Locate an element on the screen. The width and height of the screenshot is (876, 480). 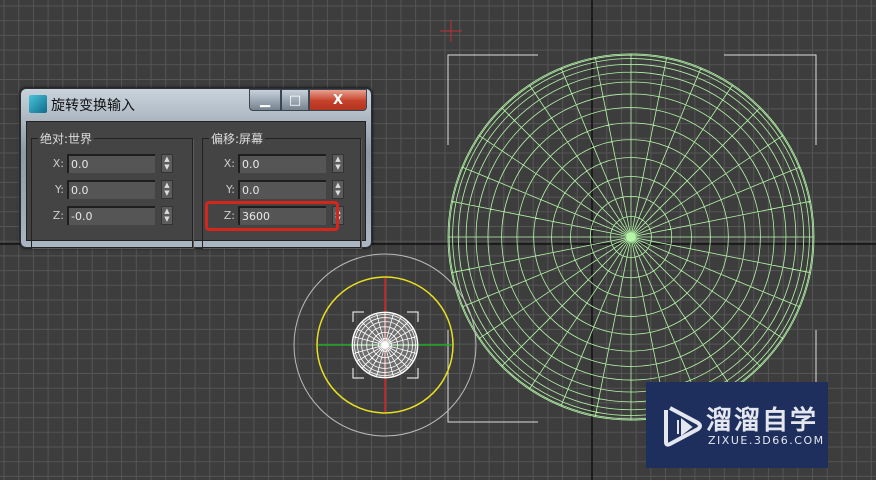
play-icon is located at coordinates (683, 426).